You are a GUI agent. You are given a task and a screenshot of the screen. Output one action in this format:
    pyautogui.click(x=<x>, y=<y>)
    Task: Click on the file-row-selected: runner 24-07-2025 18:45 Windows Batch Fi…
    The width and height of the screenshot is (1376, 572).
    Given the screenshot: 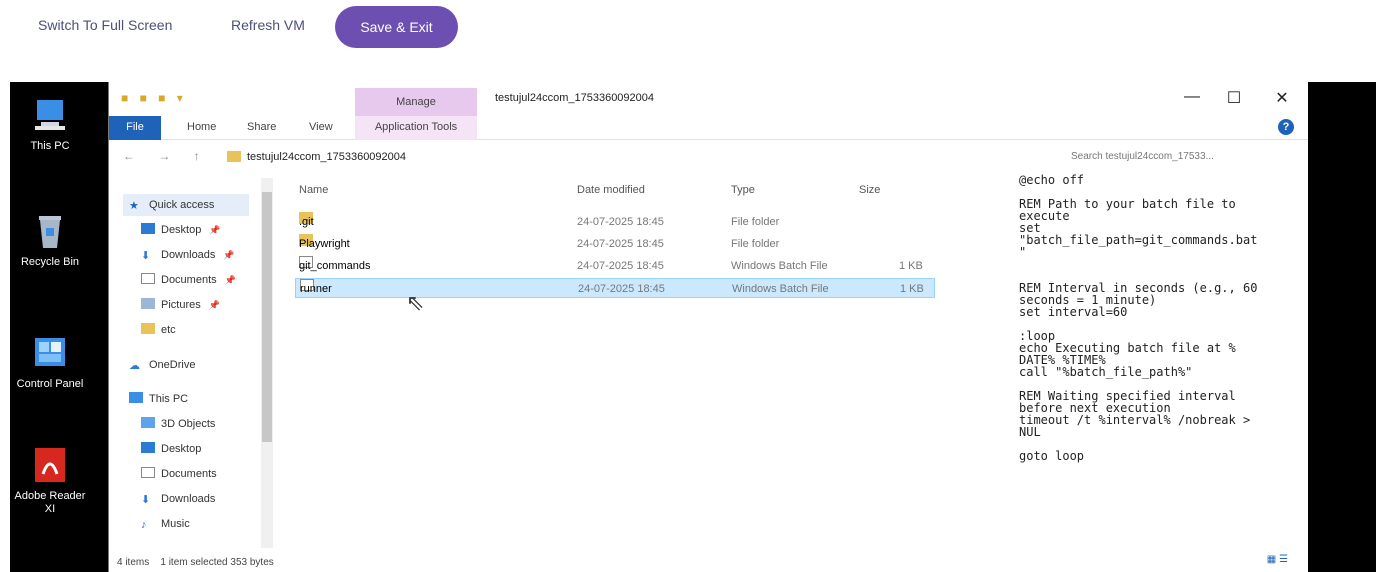 What is the action you would take?
    pyautogui.click(x=615, y=288)
    